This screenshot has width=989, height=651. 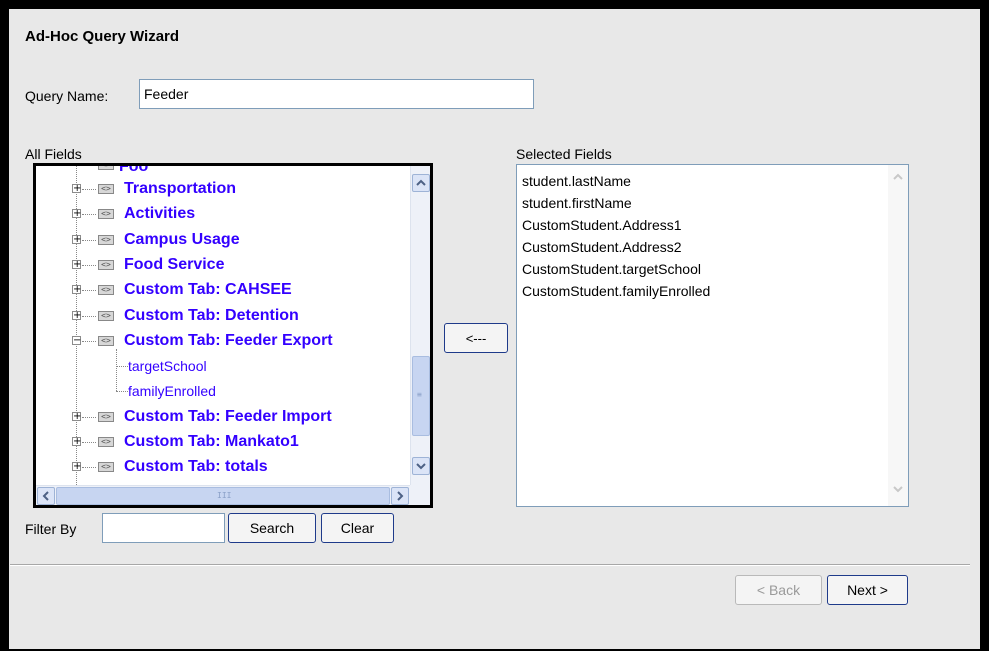 What do you see at coordinates (172, 391) in the screenshot?
I see `tree-leaf-label: familyEnrolled` at bounding box center [172, 391].